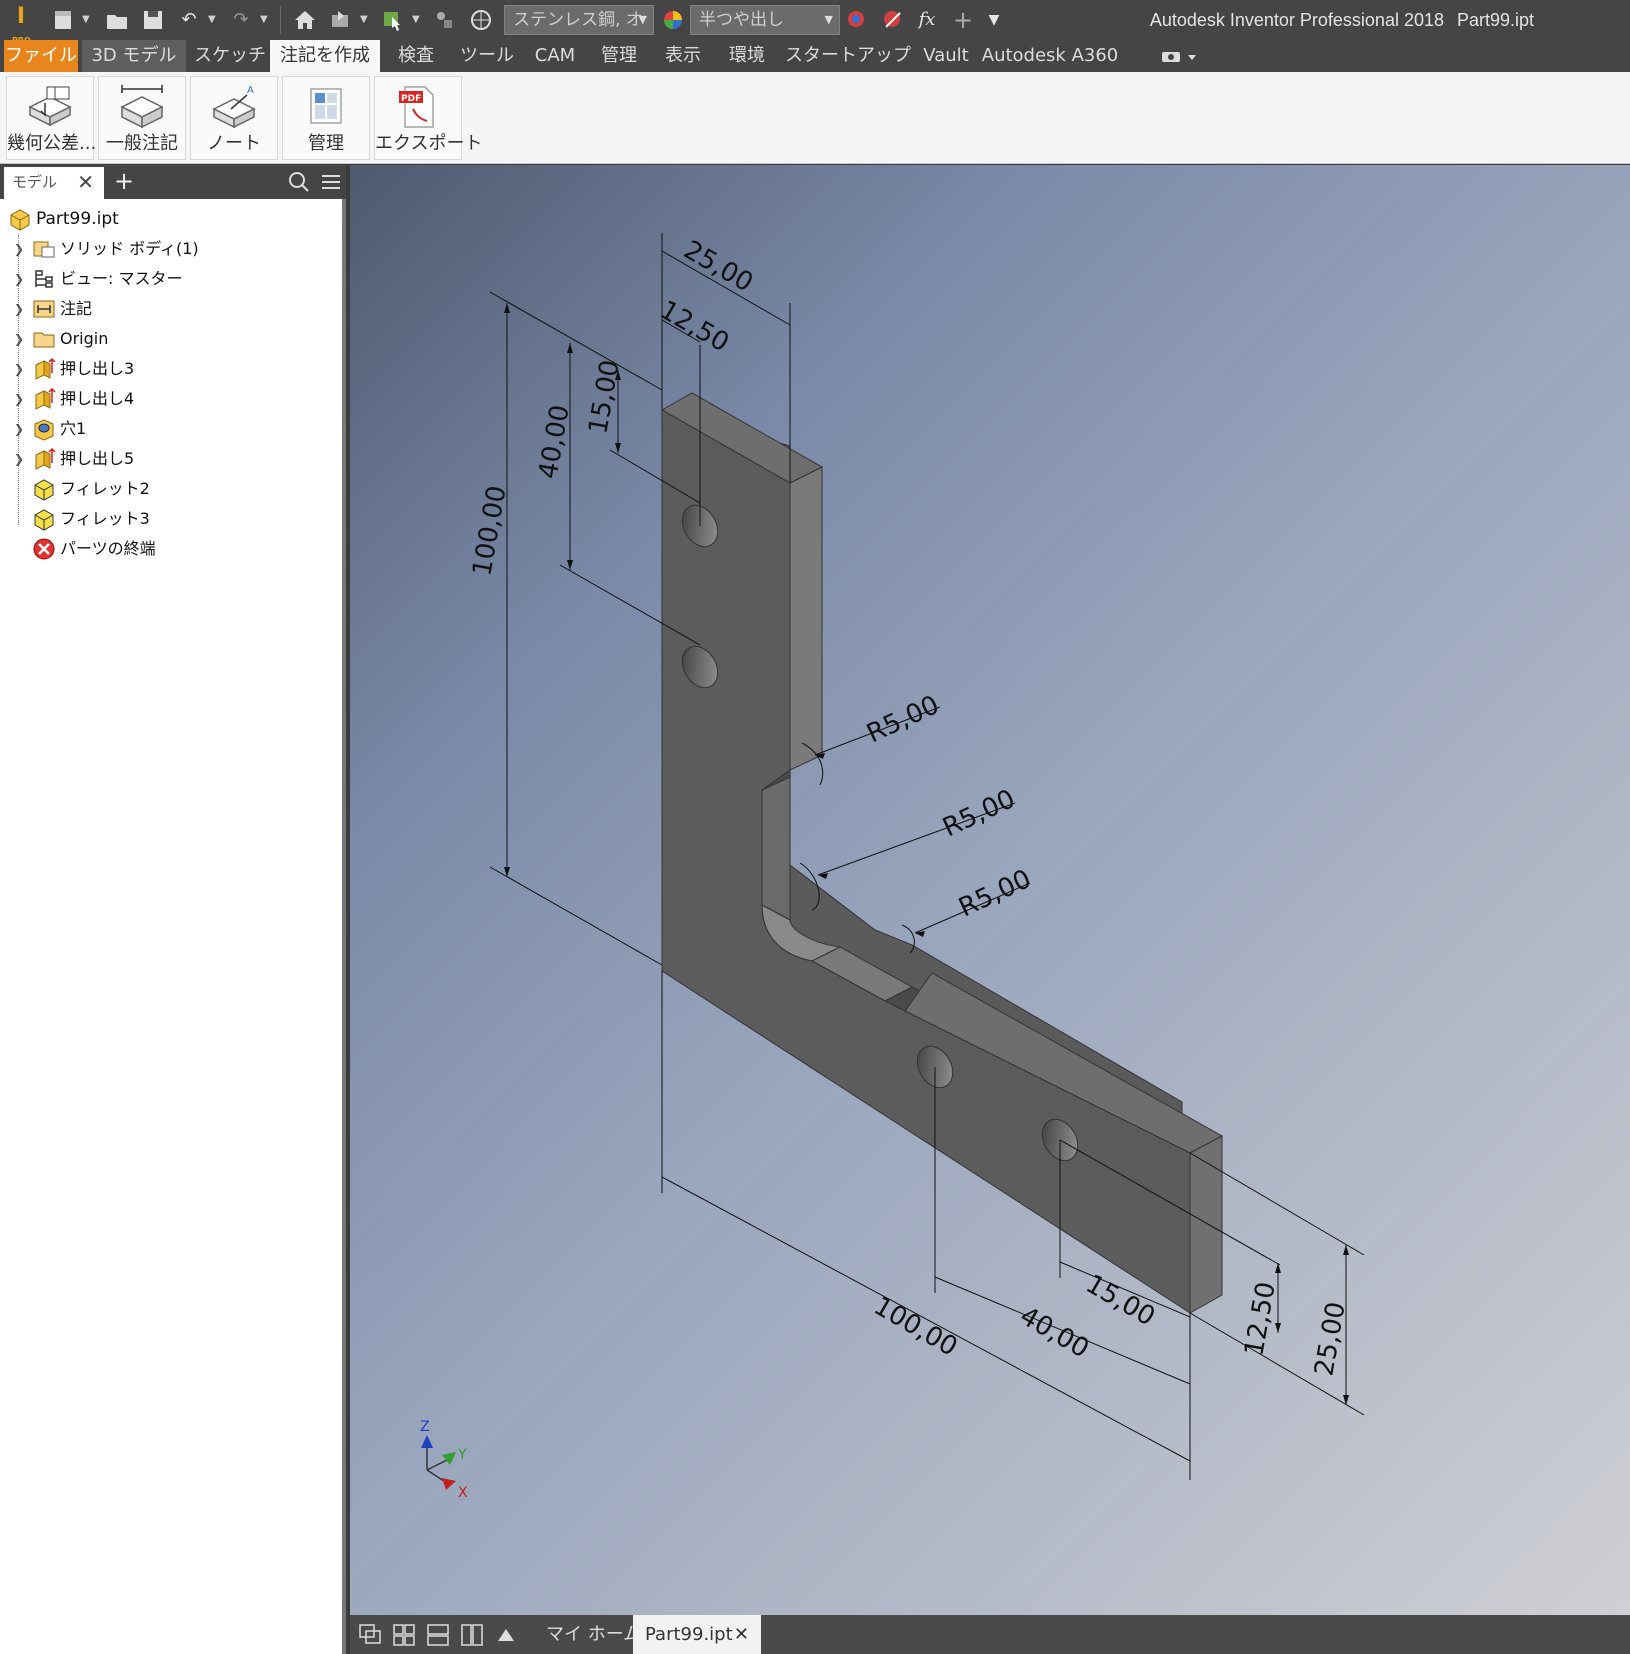  What do you see at coordinates (404, 1635) in the screenshot?
I see `tile-windows-icon` at bounding box center [404, 1635].